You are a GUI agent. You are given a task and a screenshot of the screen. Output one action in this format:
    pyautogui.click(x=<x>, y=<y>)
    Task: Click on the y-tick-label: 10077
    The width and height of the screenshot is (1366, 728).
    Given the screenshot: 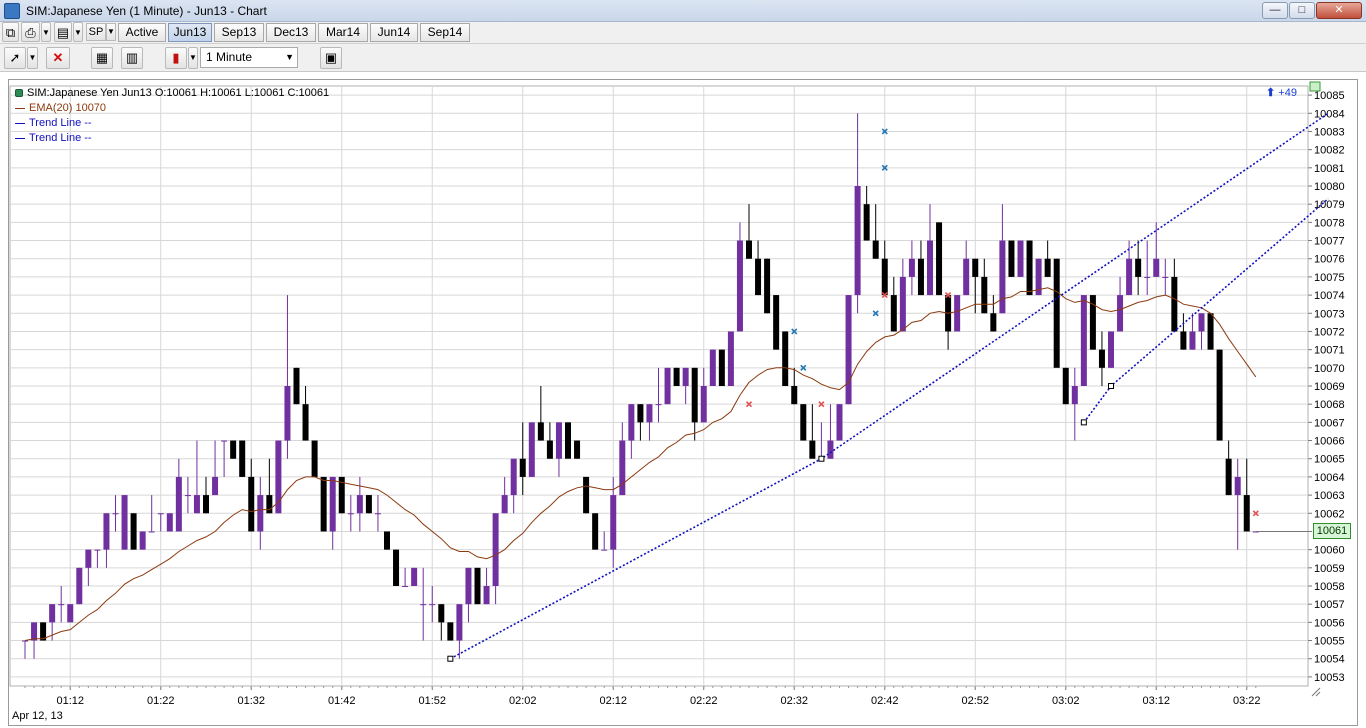 What is the action you would take?
    pyautogui.click(x=1329, y=242)
    